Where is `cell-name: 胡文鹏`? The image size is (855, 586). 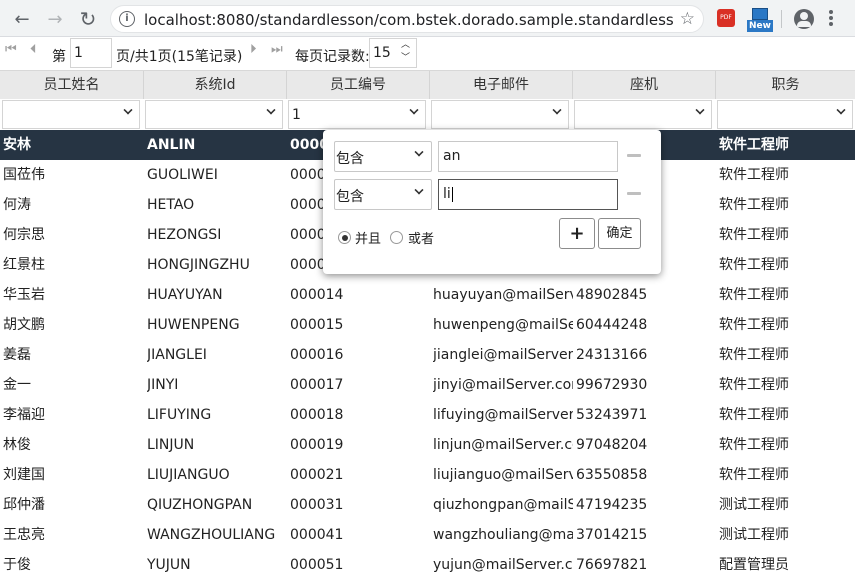 cell-name: 胡文鹏 is located at coordinates (24, 325).